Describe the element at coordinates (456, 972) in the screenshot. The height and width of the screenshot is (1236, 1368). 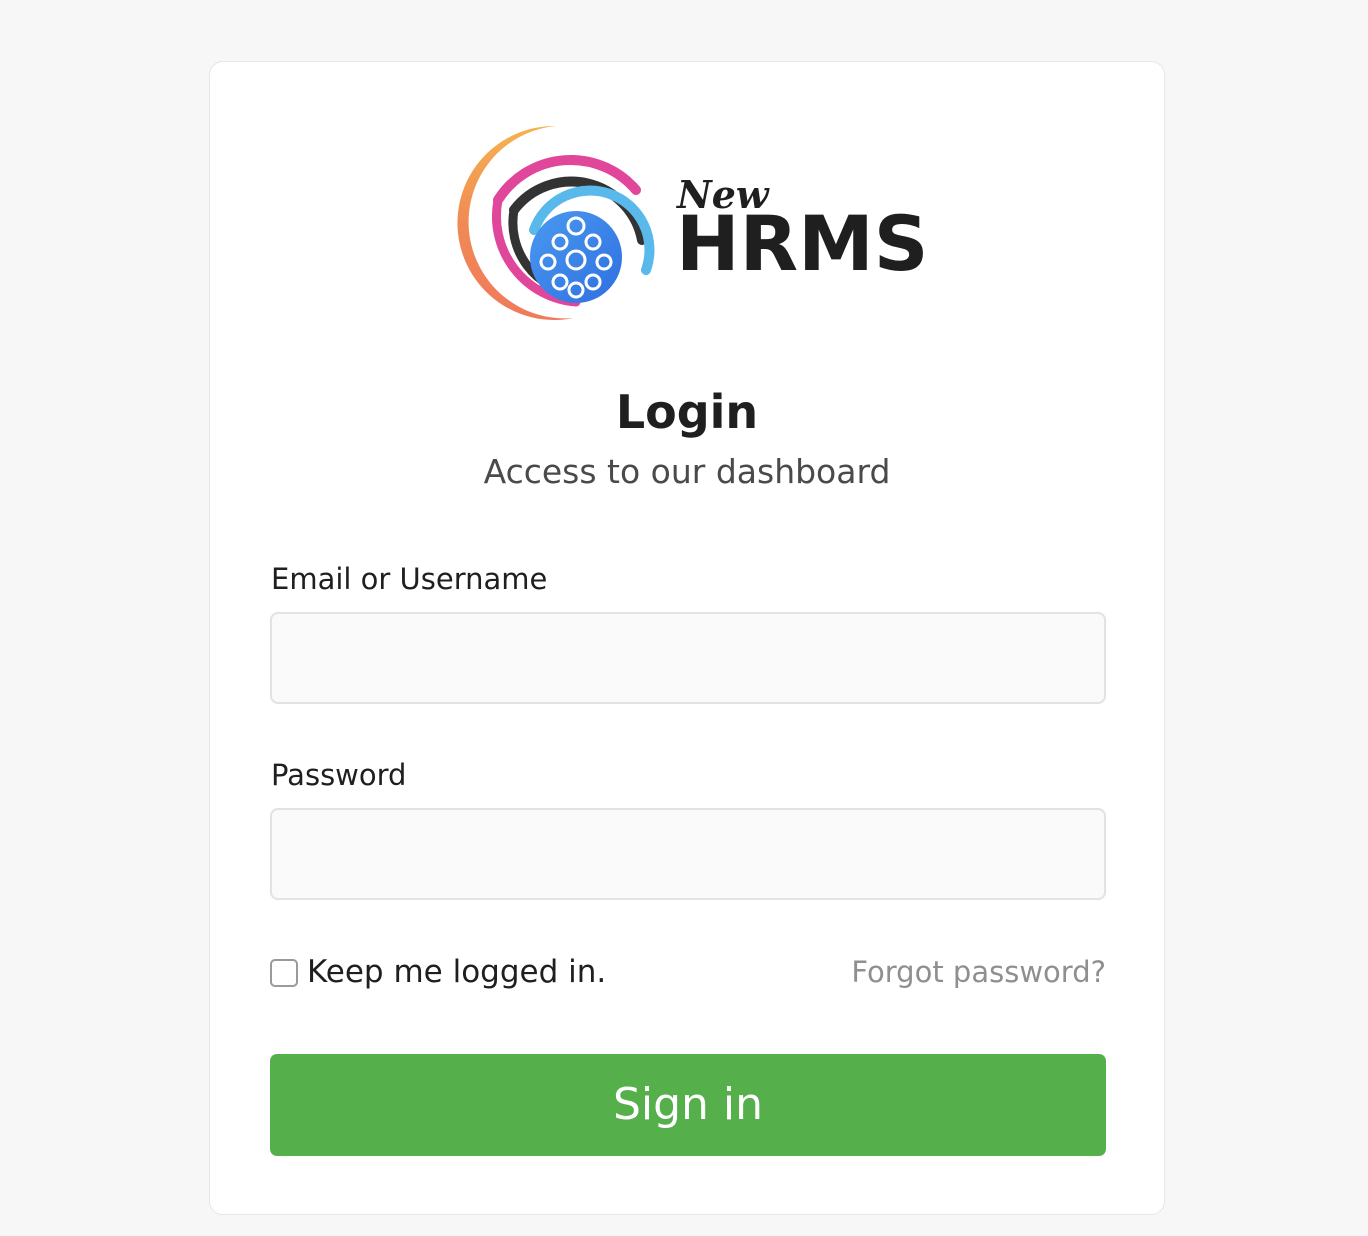
I see `remember-label: Keep me logged in.` at that location.